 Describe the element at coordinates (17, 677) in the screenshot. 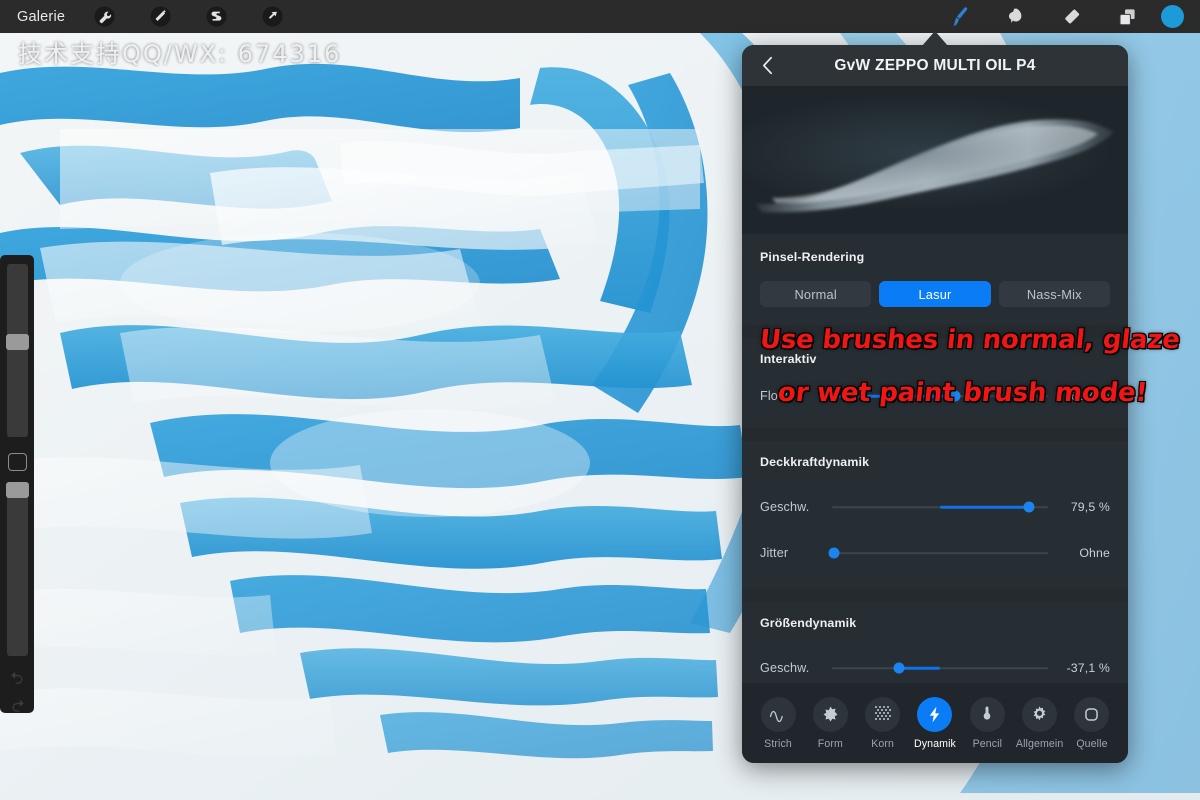

I see `undo-icon` at that location.